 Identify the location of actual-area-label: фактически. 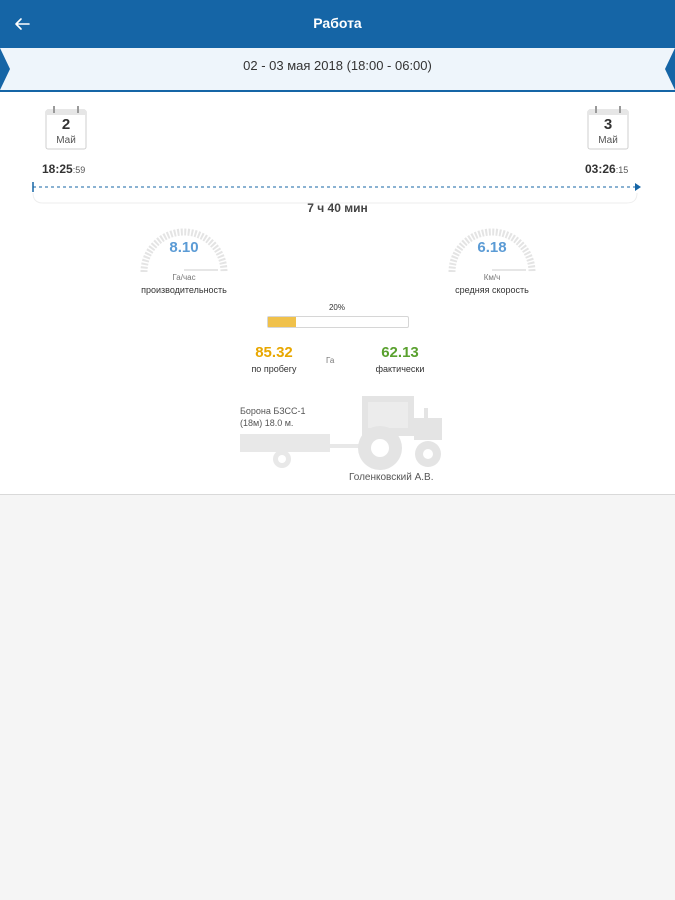
(400, 369).